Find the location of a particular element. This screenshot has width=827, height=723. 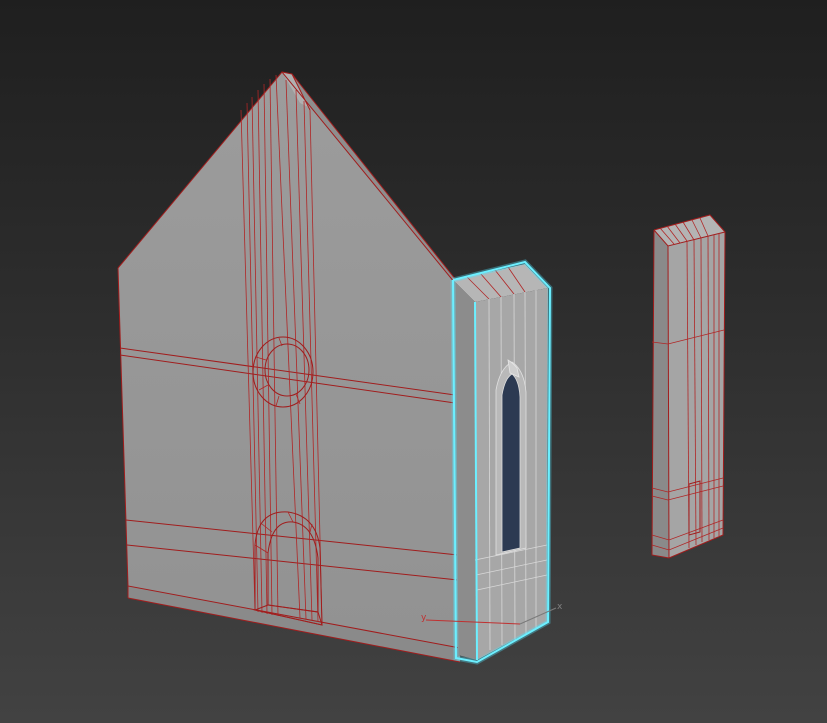

selected-window-pillar-mesh is located at coordinates (501, 462).